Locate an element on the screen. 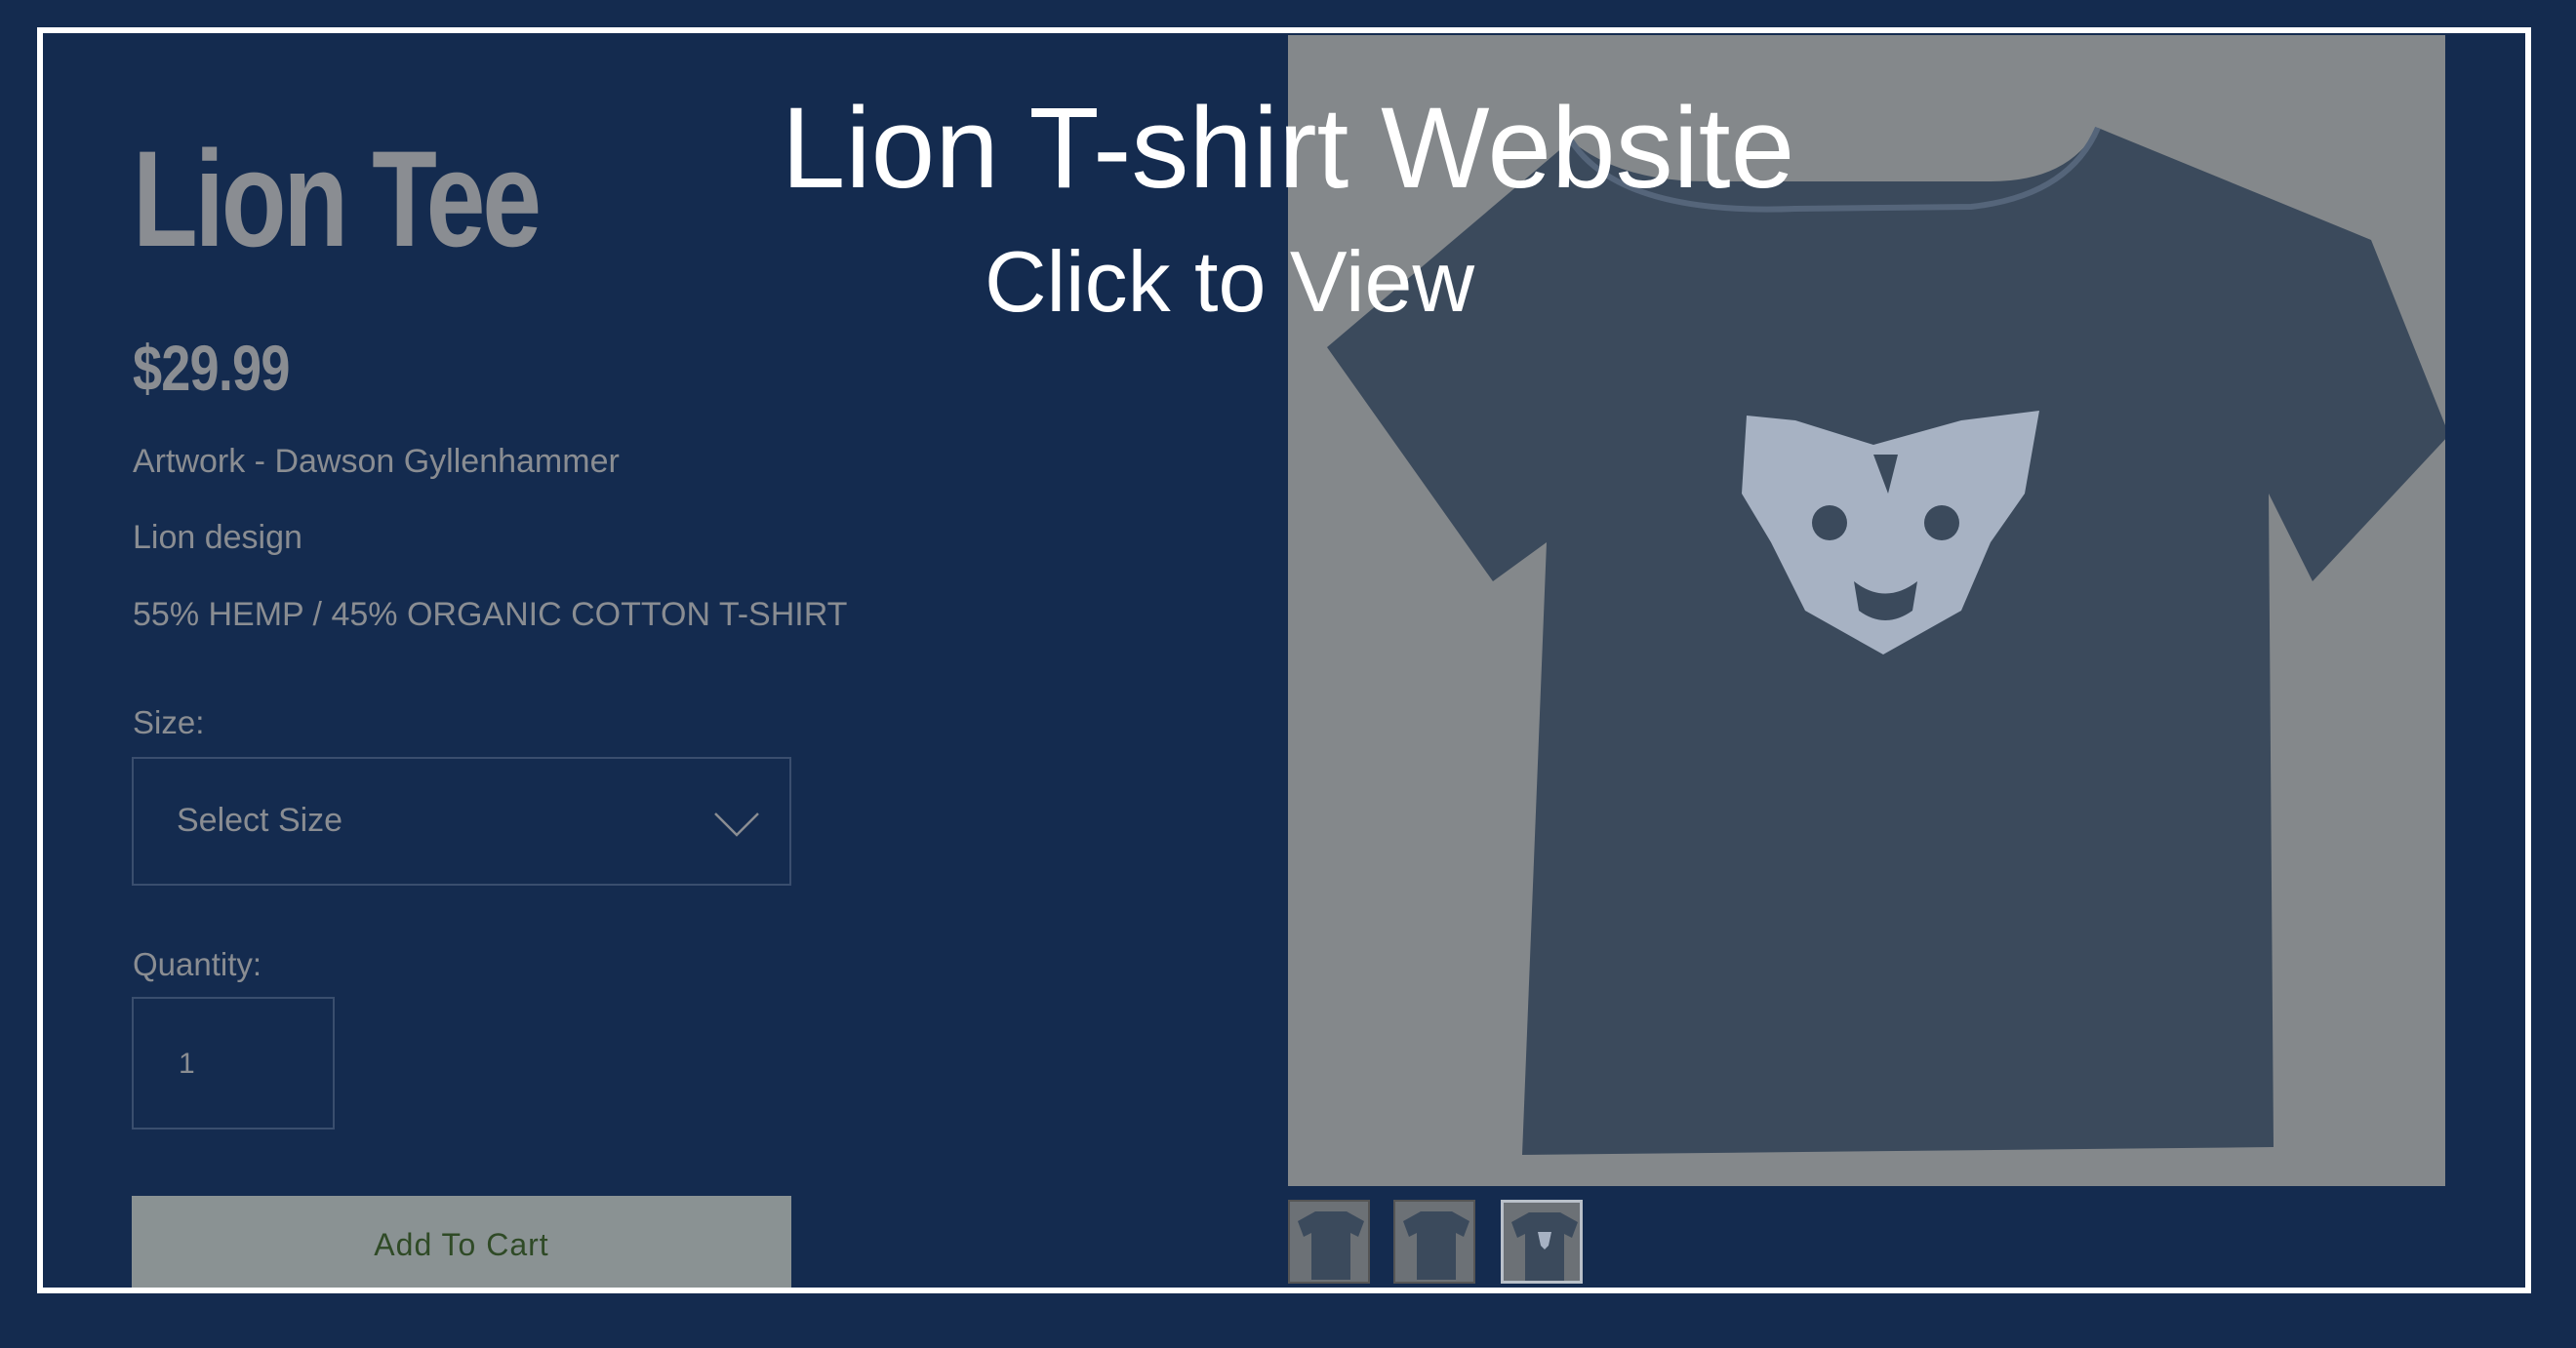  product-price: $29.99 is located at coordinates (211, 368).